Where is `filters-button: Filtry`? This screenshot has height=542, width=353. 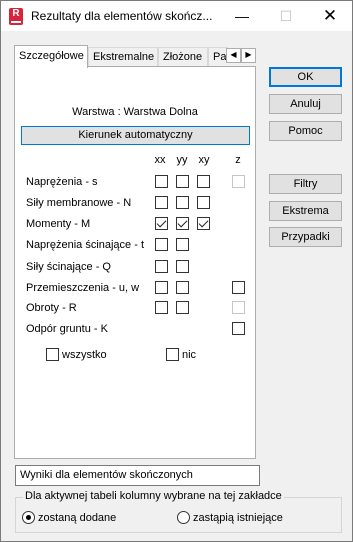
filters-button: Filtry is located at coordinates (305, 184).